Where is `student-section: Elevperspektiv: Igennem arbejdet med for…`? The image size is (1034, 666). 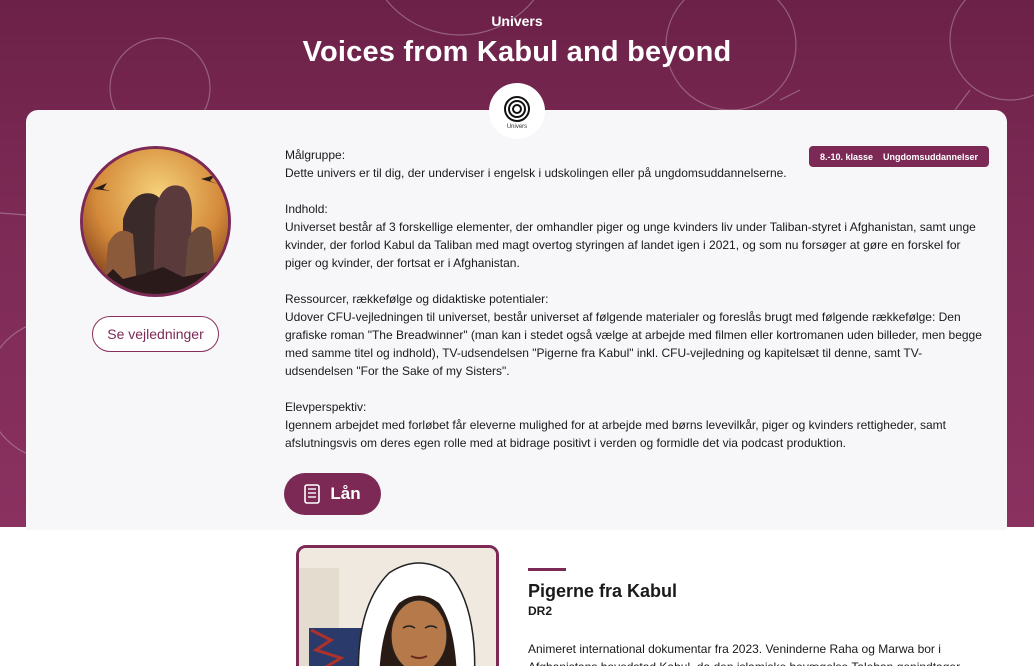
student-section: Elevperspektiv: Igennem arbejdet med for… is located at coordinates (635, 425).